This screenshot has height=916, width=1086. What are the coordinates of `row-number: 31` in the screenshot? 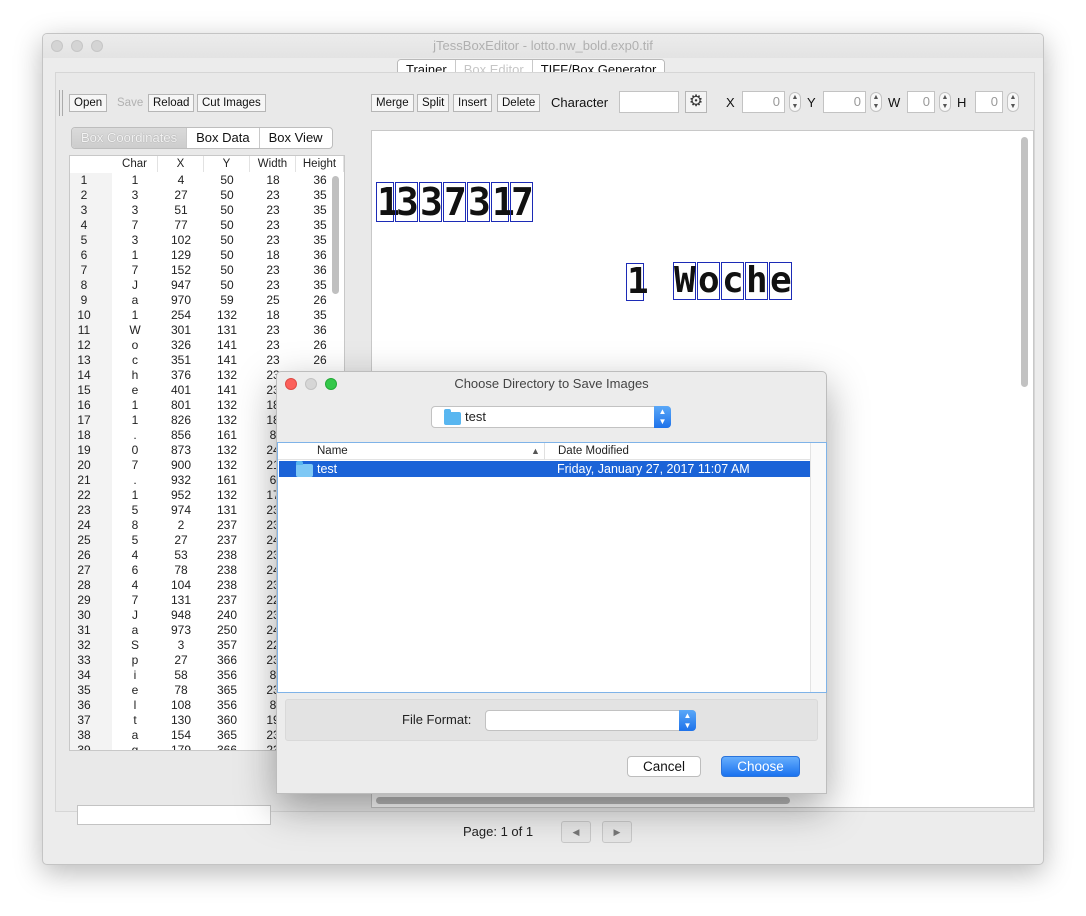 It's located at (91, 630).